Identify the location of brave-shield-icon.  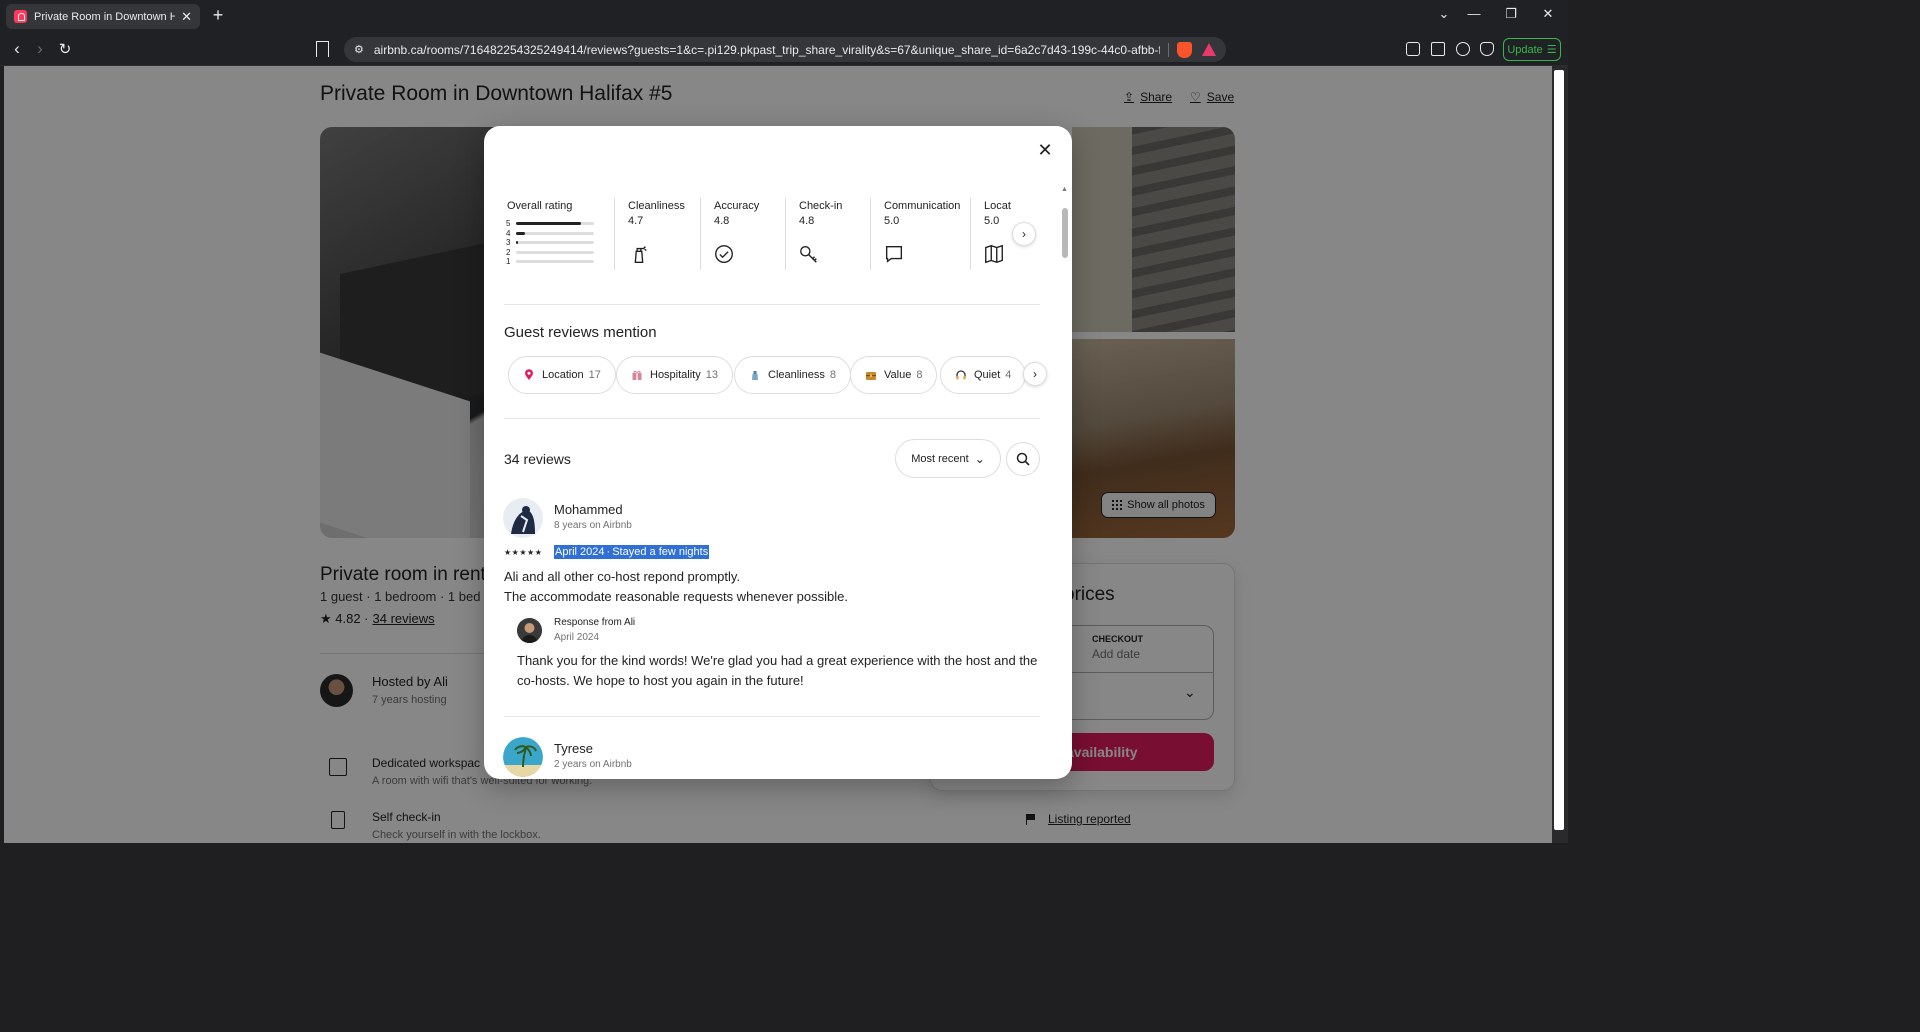
(1184, 49).